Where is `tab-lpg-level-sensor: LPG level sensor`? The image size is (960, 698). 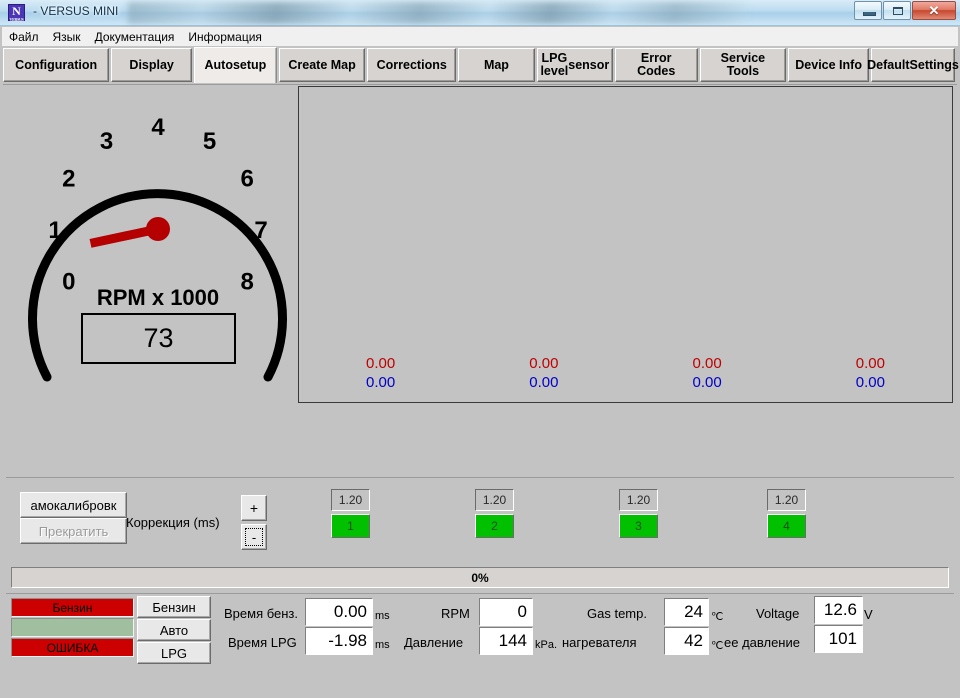
tab-lpg-level-sensor: LPG level sensor is located at coordinates (574, 65).